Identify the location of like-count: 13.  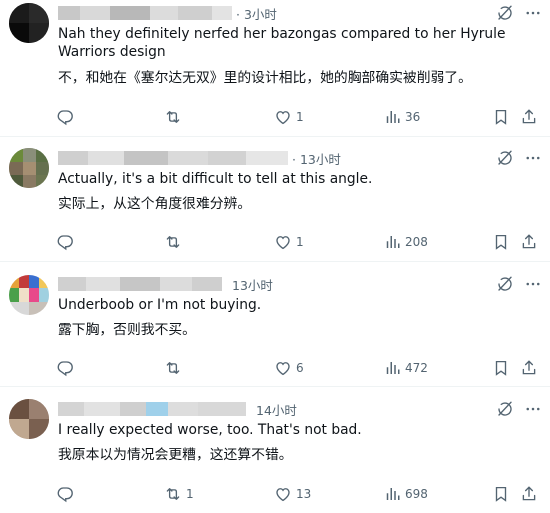
(304, 494).